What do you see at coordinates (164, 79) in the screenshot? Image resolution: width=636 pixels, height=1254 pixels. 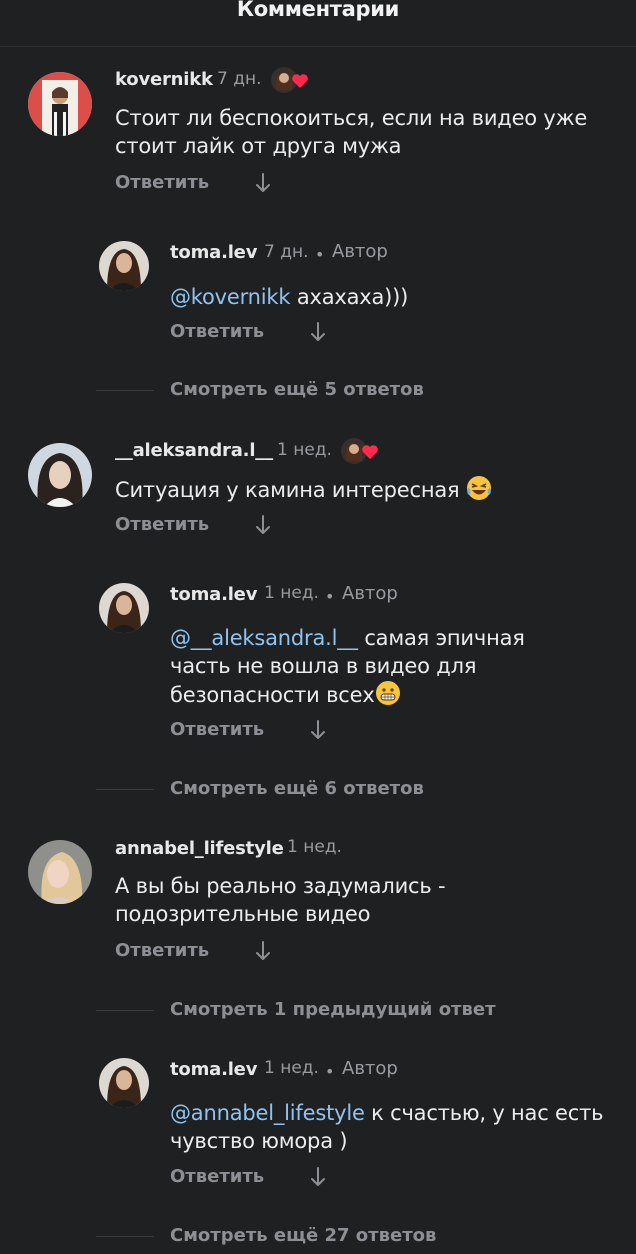 I see `comment-username: kovernikk` at bounding box center [164, 79].